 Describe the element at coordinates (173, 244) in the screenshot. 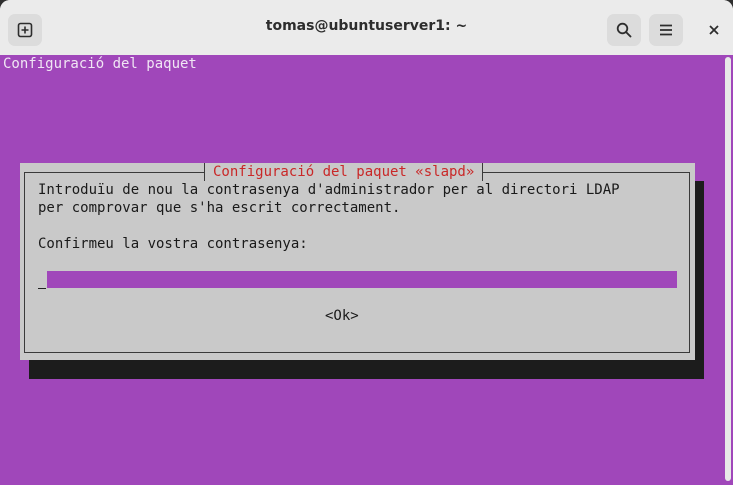

I see `password-prompt-label: Confirmeu la vostra contrasenya:` at that location.